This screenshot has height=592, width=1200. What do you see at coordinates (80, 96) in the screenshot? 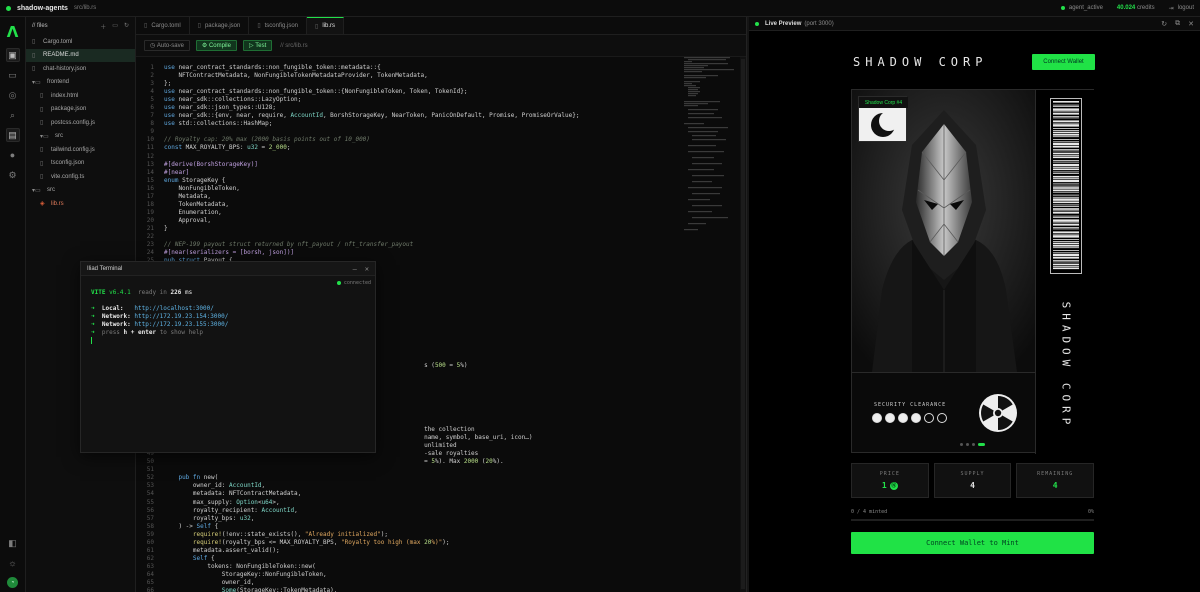
I see `file-tree-item: ▯ index.html` at bounding box center [80, 96].